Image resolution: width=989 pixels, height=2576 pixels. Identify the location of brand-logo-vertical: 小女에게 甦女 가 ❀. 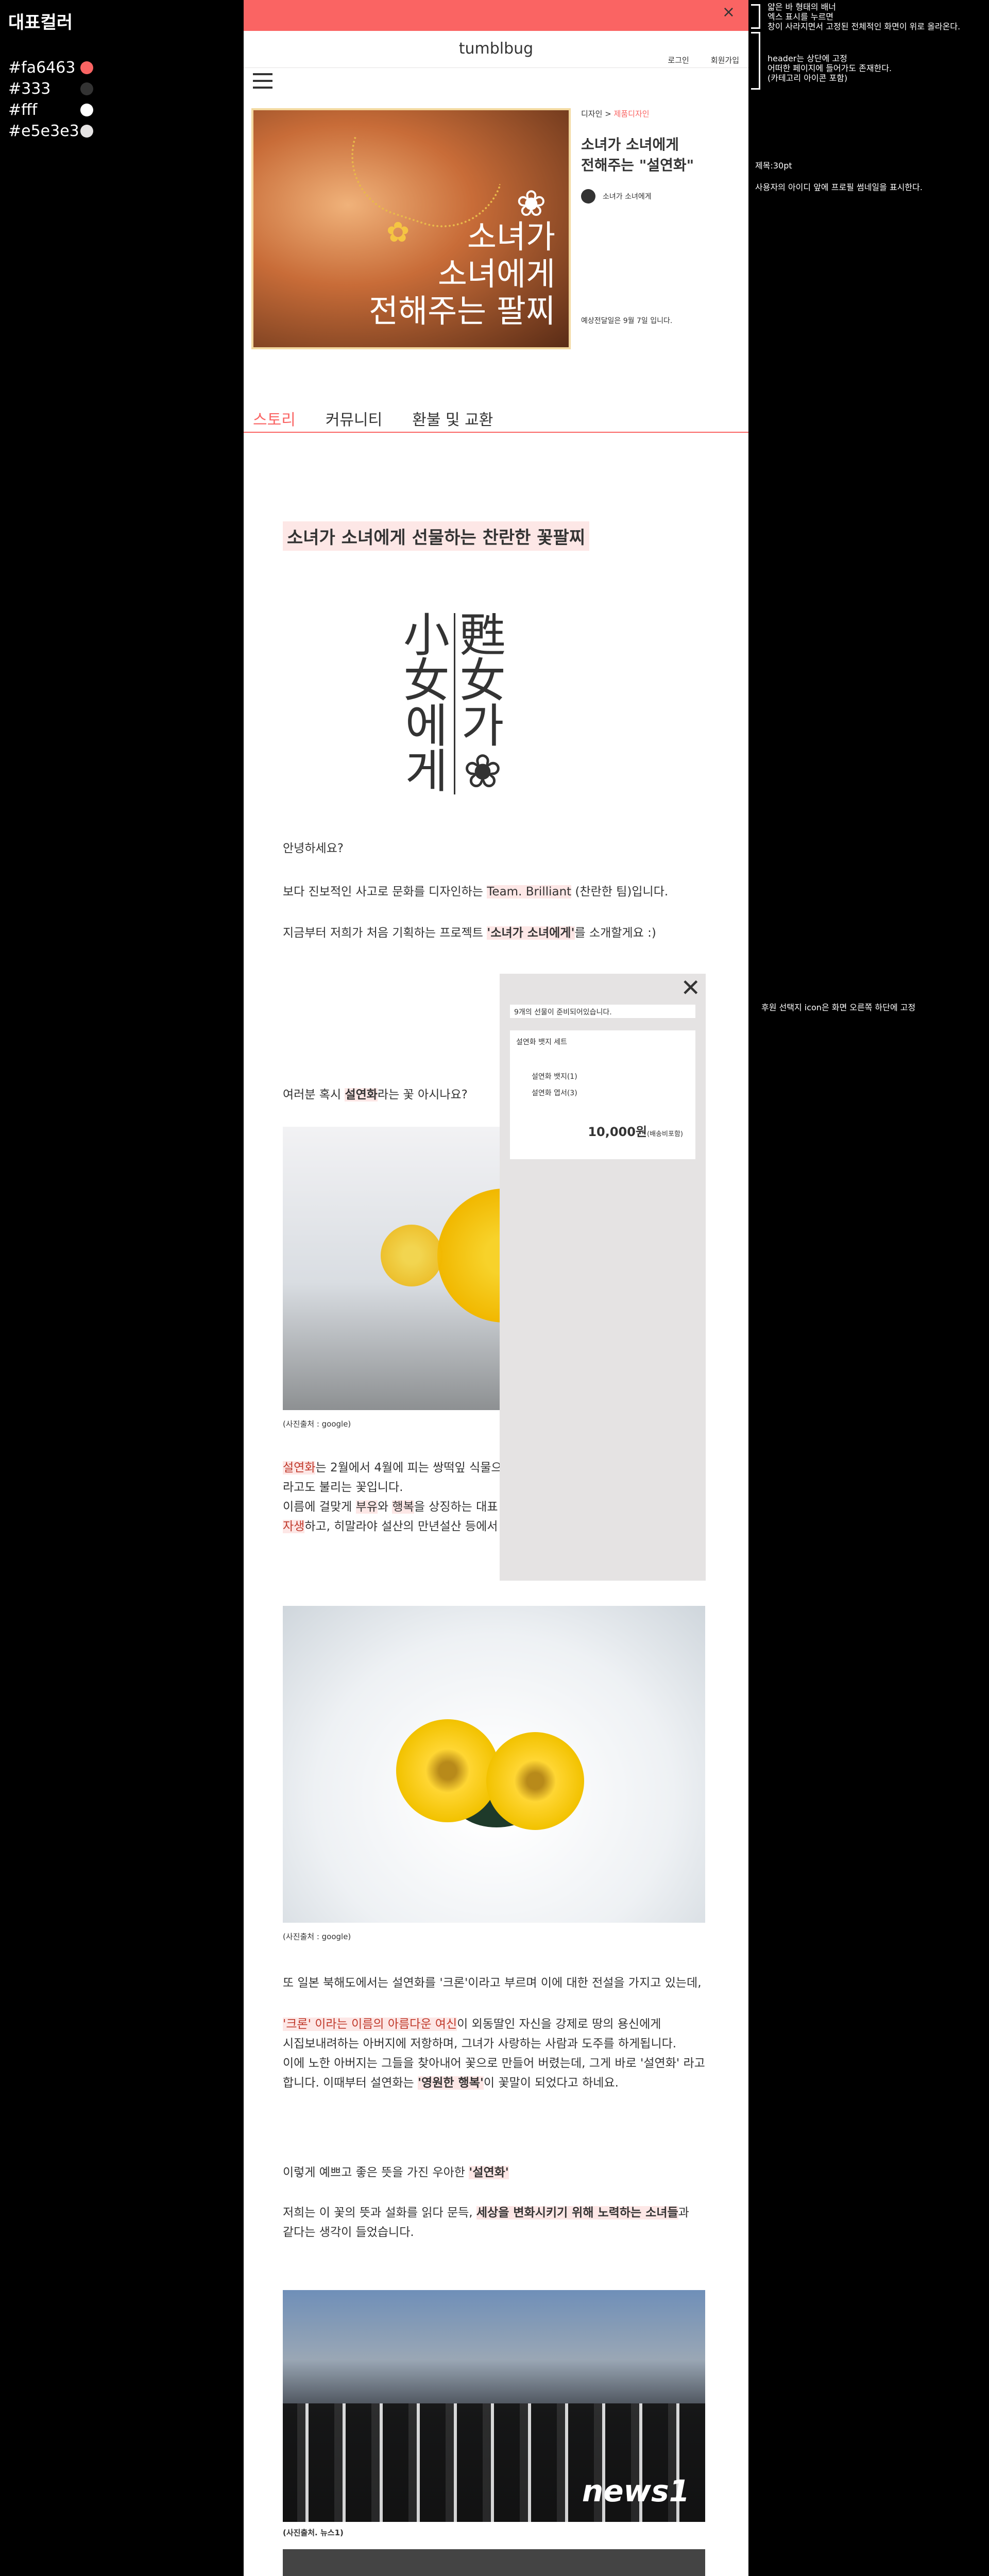
(454, 703).